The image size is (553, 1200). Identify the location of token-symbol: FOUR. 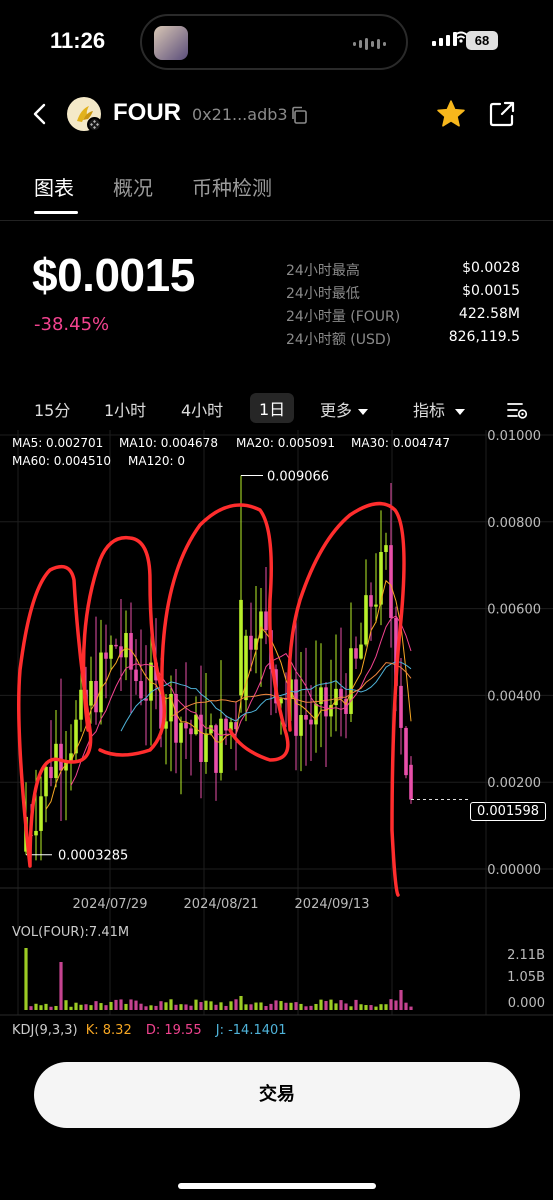
(147, 112).